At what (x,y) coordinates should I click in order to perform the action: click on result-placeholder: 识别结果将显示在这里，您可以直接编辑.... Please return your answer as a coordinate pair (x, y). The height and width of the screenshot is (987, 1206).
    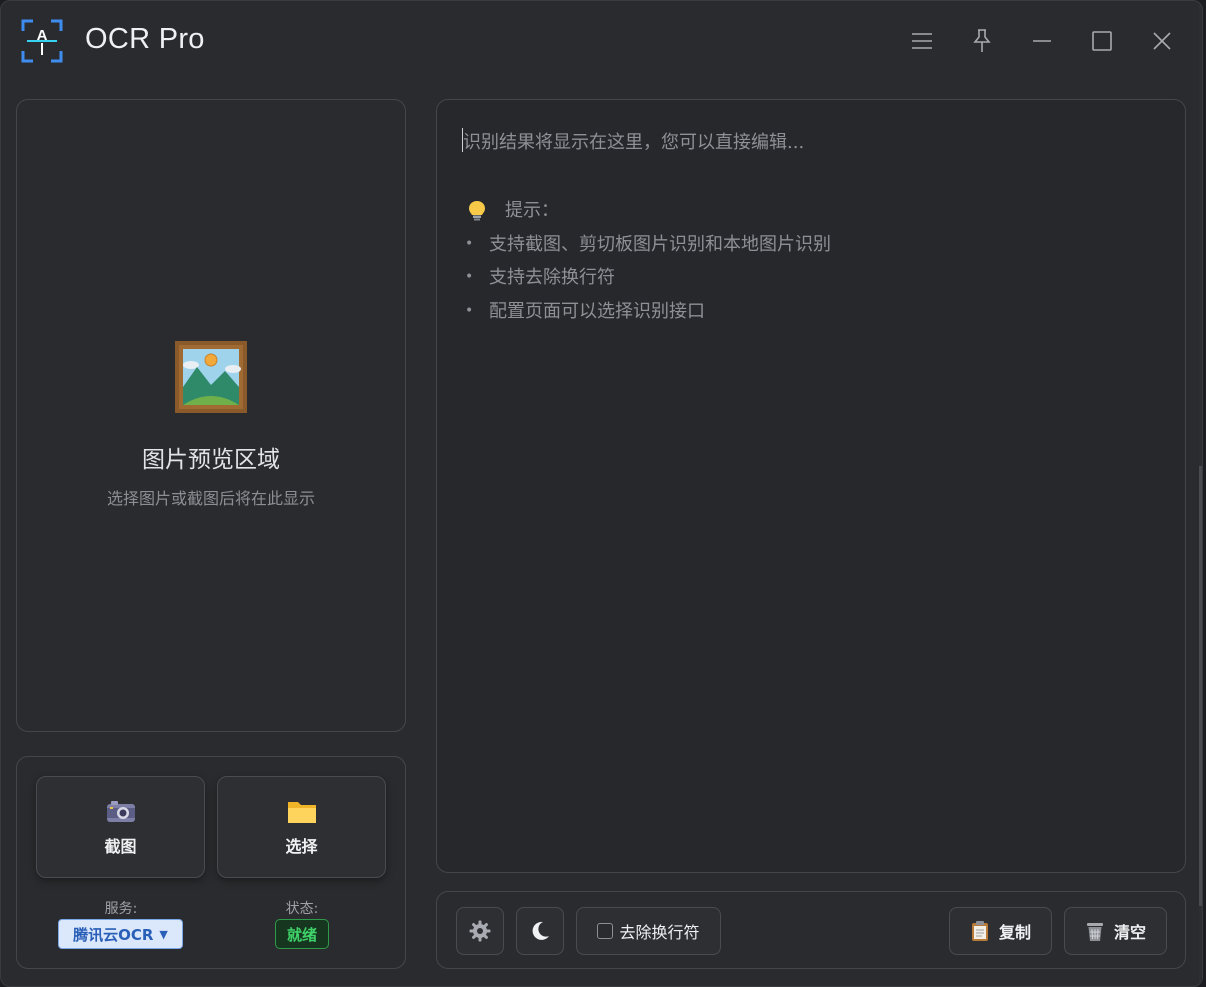
    Looking at the image, I should click on (634, 142).